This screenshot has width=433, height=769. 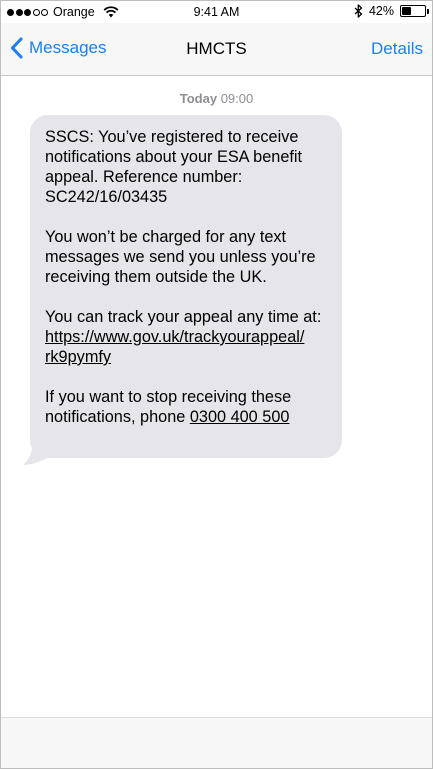 I want to click on status-right: 42%, so click(x=391, y=11).